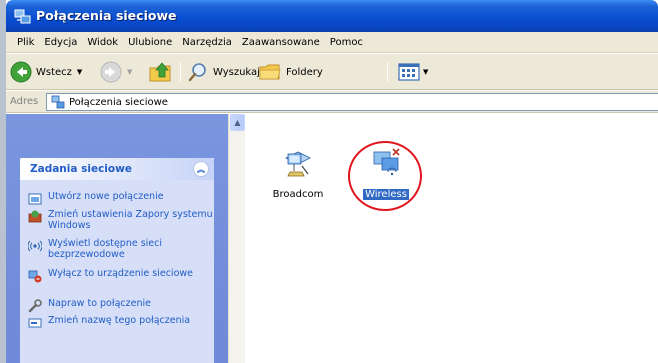 This screenshot has width=658, height=363. I want to click on task-firewall-settings: Zmień ustawienia Zapory systemu Windows, so click(121, 220).